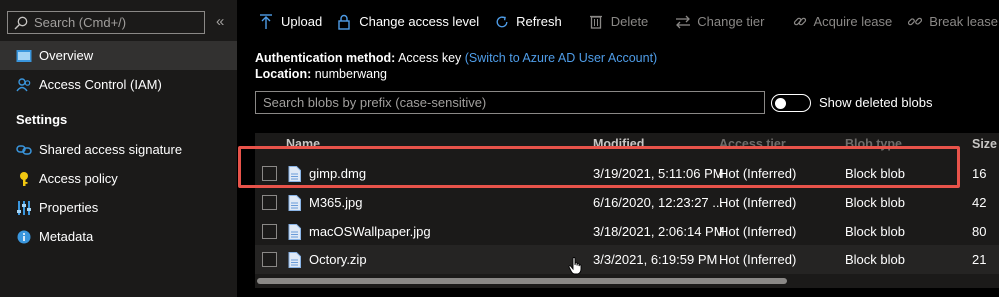 This screenshot has width=999, height=297. Describe the element at coordinates (791, 103) in the screenshot. I see `show-deleted-toggle` at that location.